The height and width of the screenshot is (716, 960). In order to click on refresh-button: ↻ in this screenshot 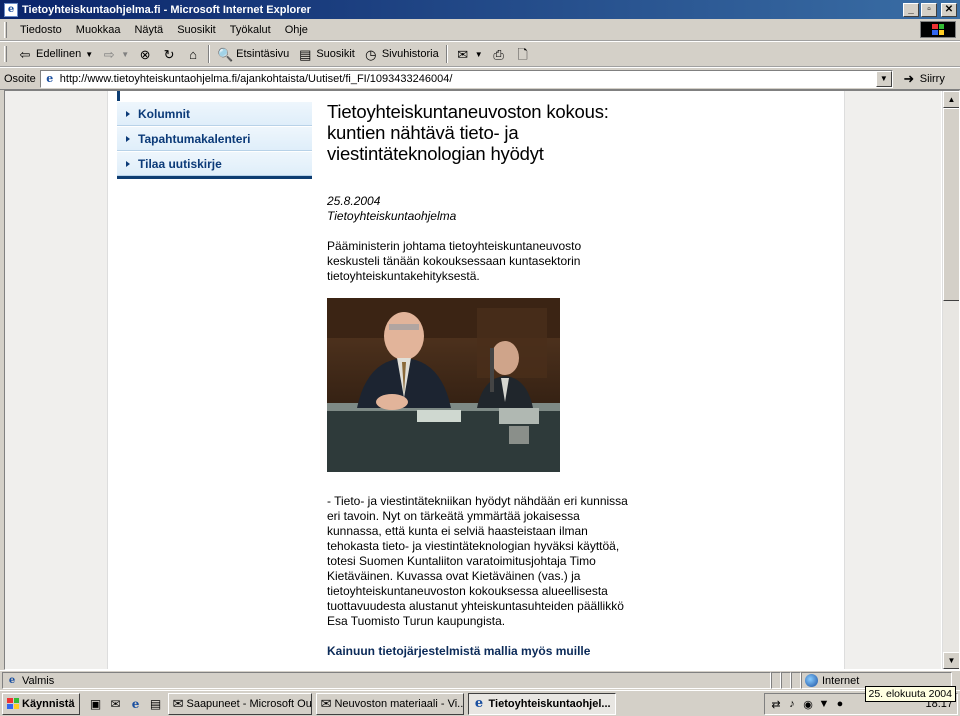, I will do `click(169, 54)`.